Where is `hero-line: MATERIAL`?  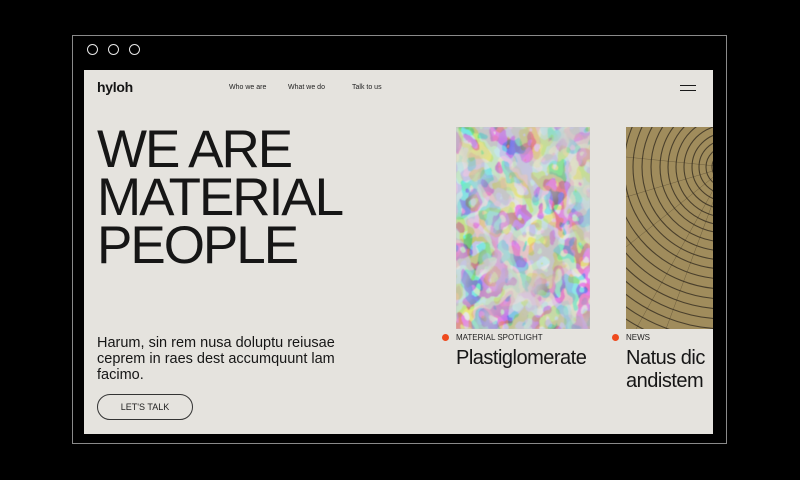
hero-line: MATERIAL is located at coordinates (220, 197).